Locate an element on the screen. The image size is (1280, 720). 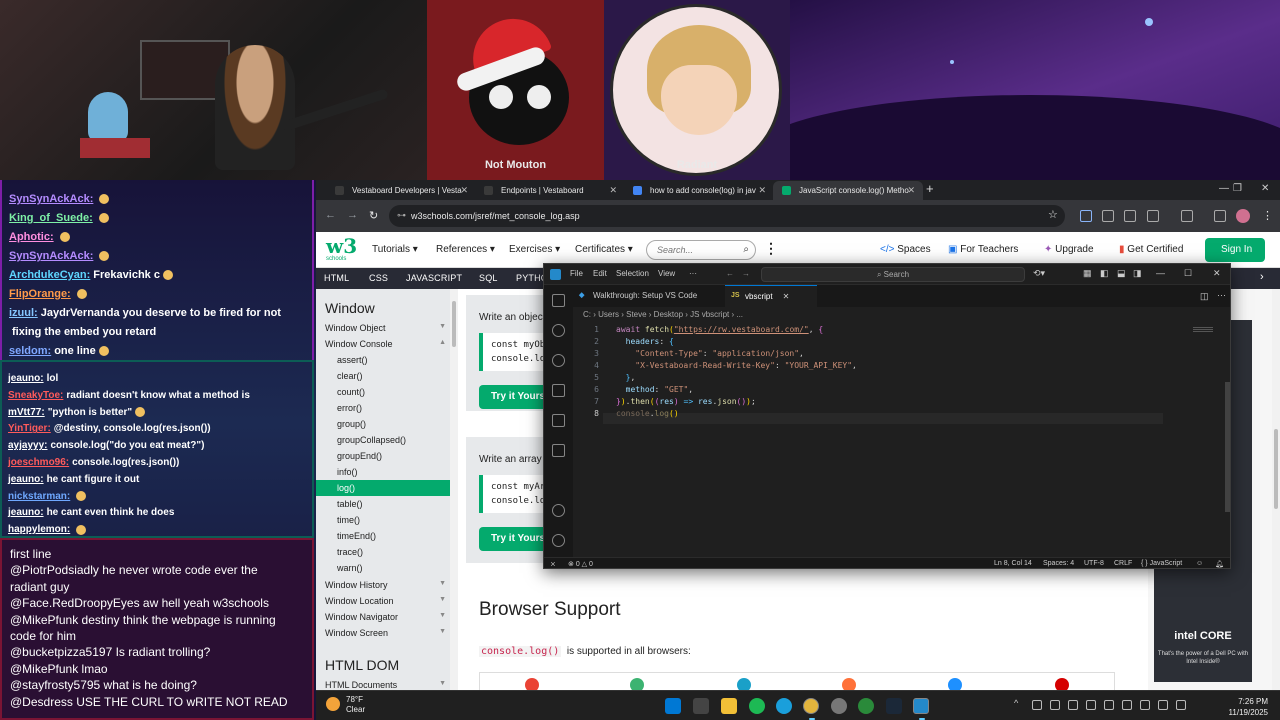
back-icon: ← is located at coordinates (330, 215).